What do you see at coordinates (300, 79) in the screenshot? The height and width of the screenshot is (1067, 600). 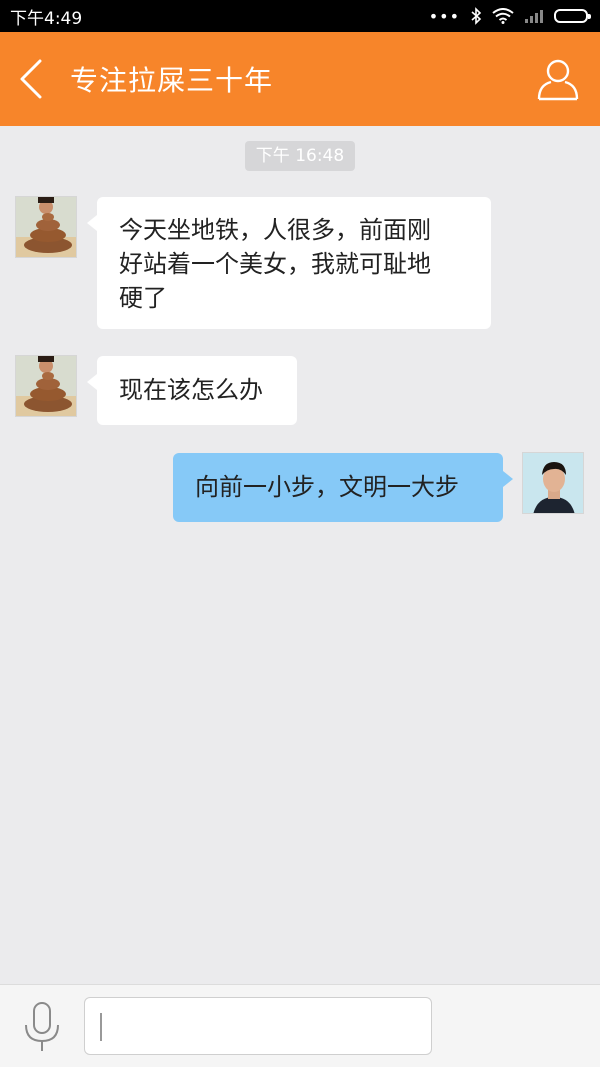 I see `chat-header: 专注拉屎三十年` at bounding box center [300, 79].